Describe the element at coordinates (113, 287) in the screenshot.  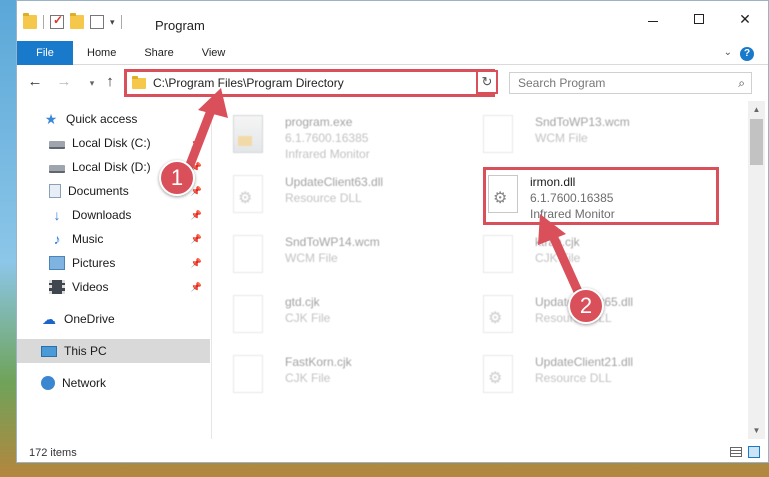
I see `sidebar-item-videos: Videos 📌` at that location.